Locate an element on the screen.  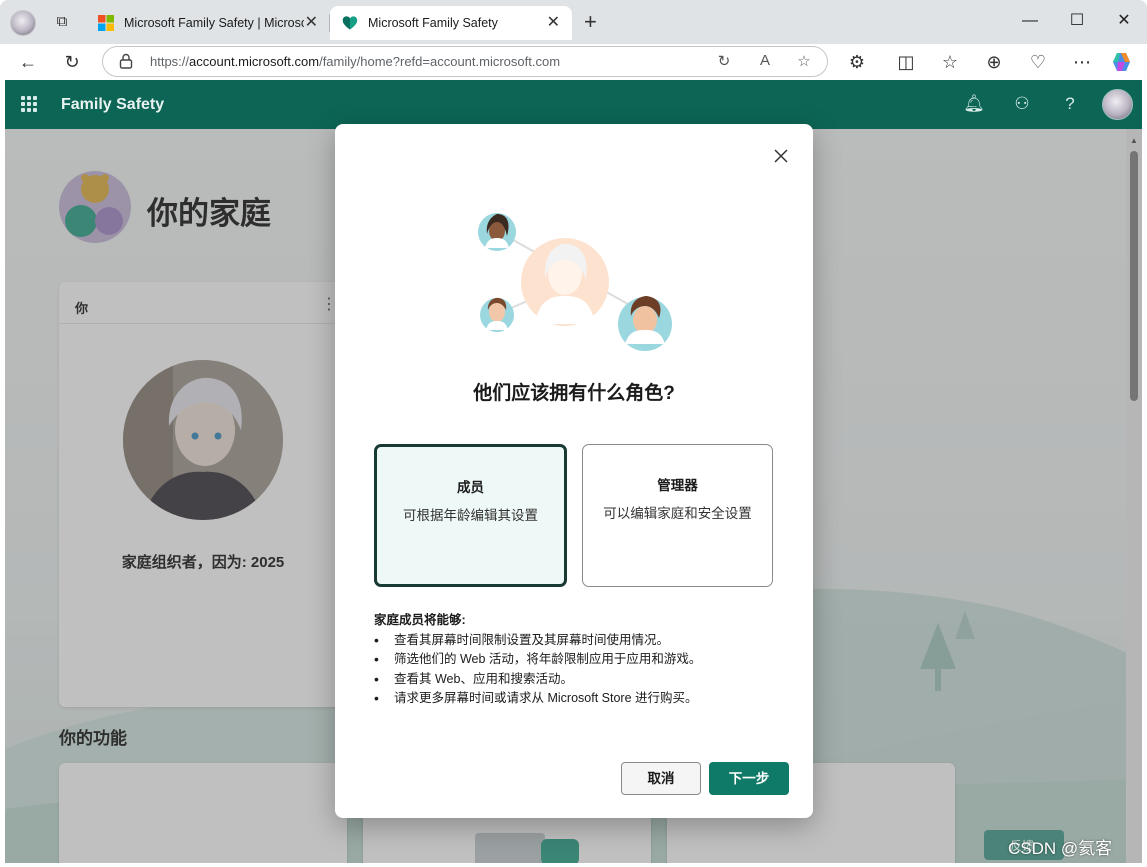
refresh-icon: ↻ is located at coordinates (72, 62).